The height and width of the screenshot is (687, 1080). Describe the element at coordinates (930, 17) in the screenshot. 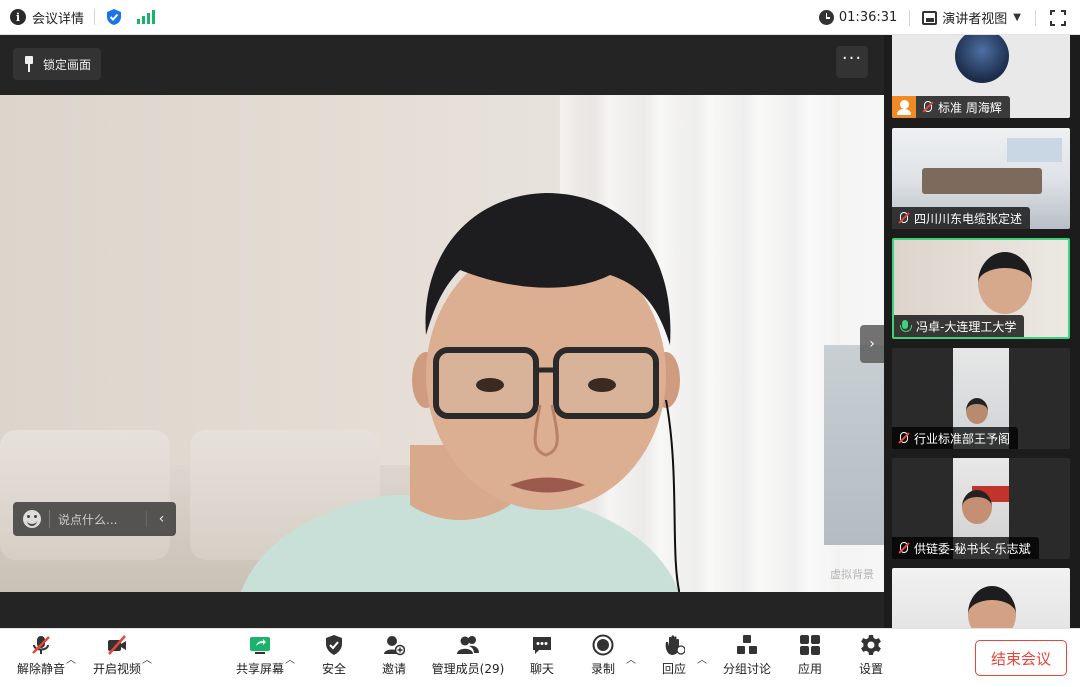

I see `speaker-view-icon` at that location.